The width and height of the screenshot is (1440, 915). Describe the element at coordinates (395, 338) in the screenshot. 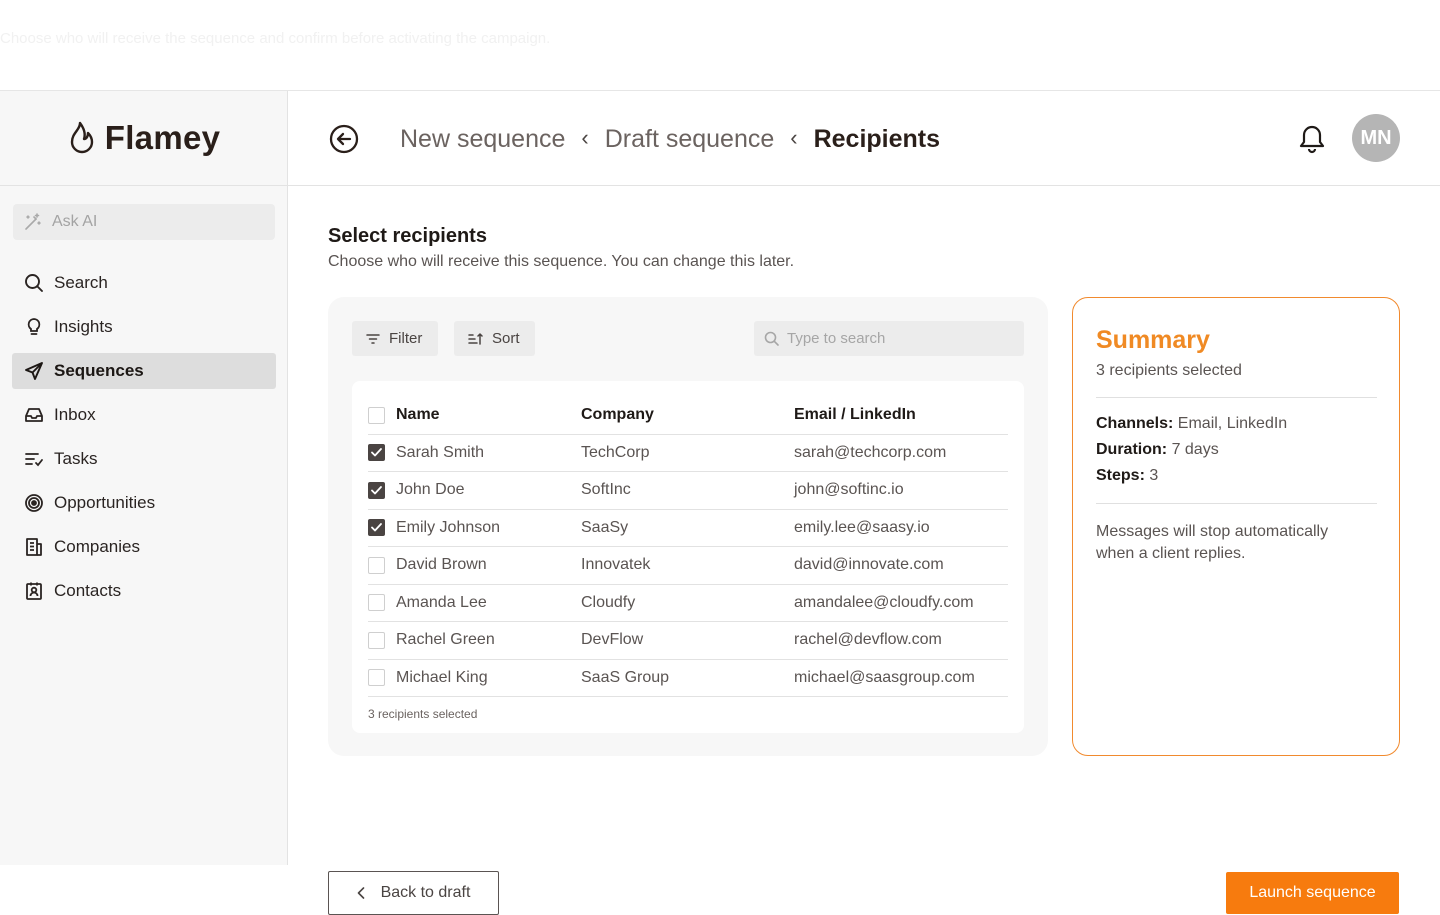

I see `filter-button: Filter` at that location.